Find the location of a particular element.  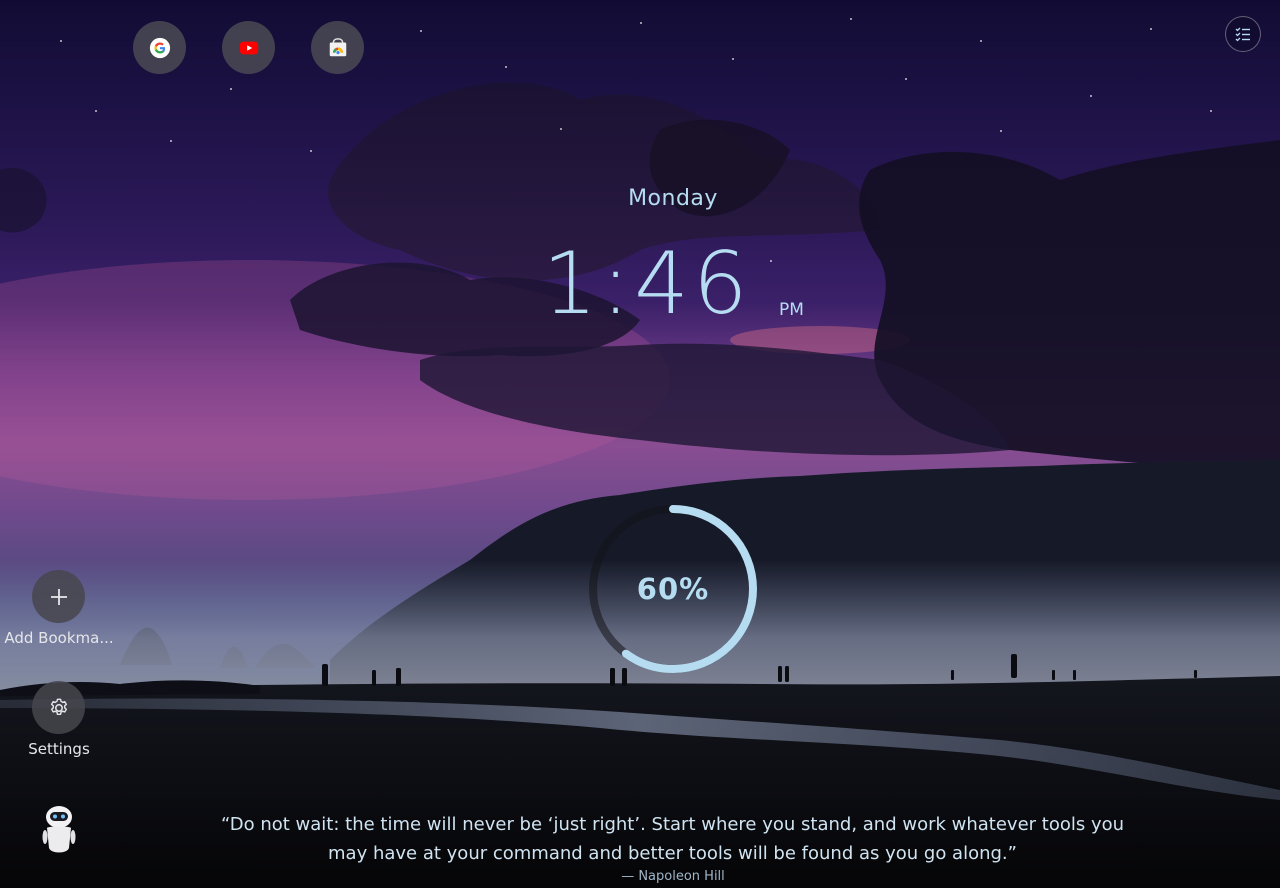

shortcut-google is located at coordinates (159, 47).